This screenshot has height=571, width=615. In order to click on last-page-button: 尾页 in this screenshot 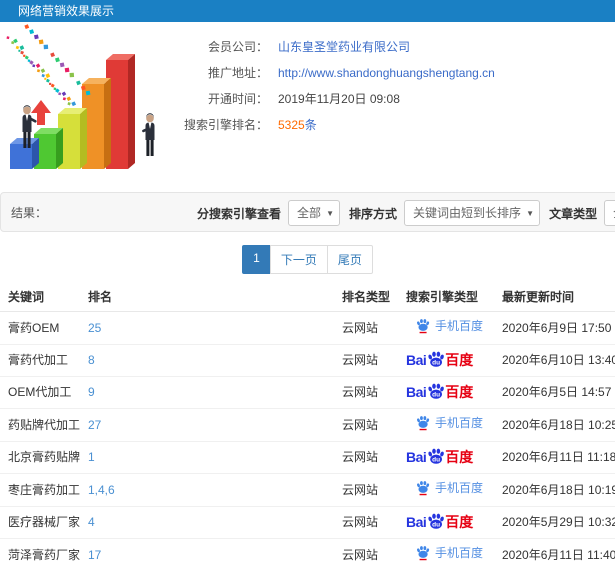, I will do `click(350, 259)`.